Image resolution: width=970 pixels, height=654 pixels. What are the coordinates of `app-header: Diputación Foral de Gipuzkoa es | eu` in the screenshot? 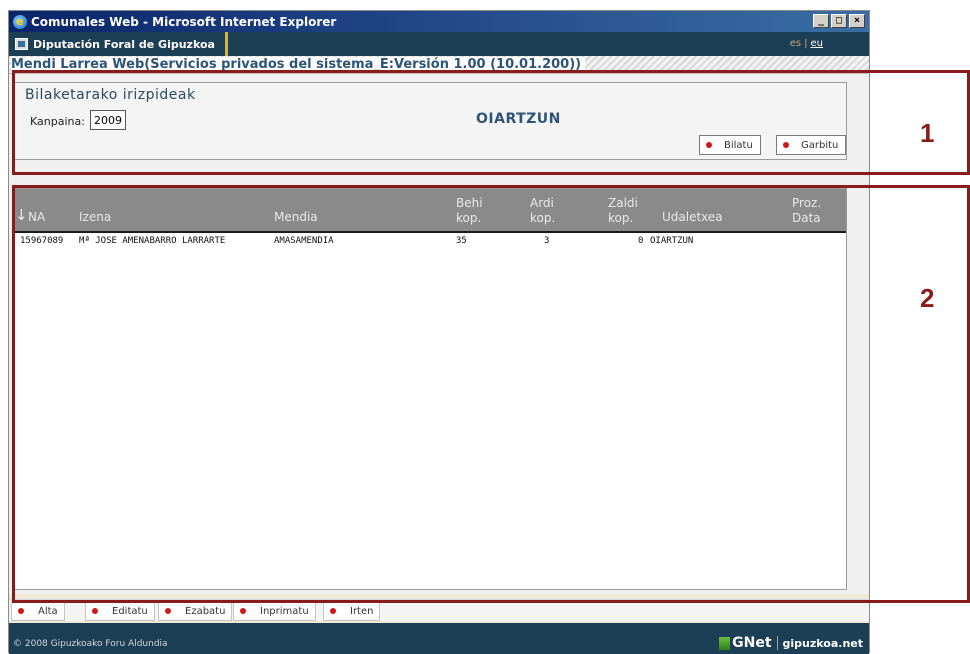 It's located at (439, 44).